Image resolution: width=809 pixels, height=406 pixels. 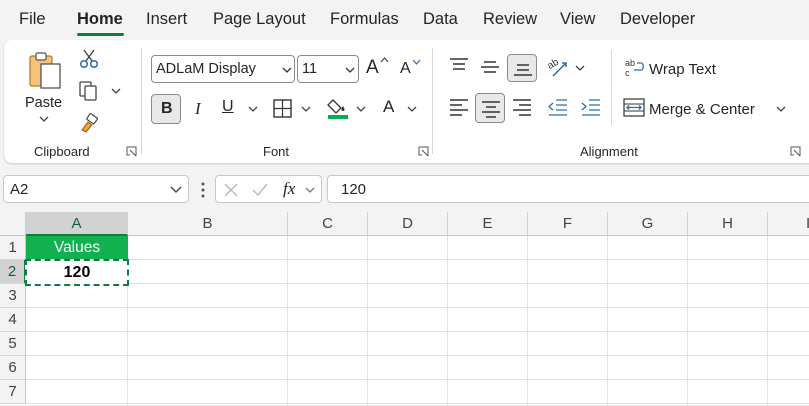 I want to click on enter-check-icon, so click(x=260, y=190).